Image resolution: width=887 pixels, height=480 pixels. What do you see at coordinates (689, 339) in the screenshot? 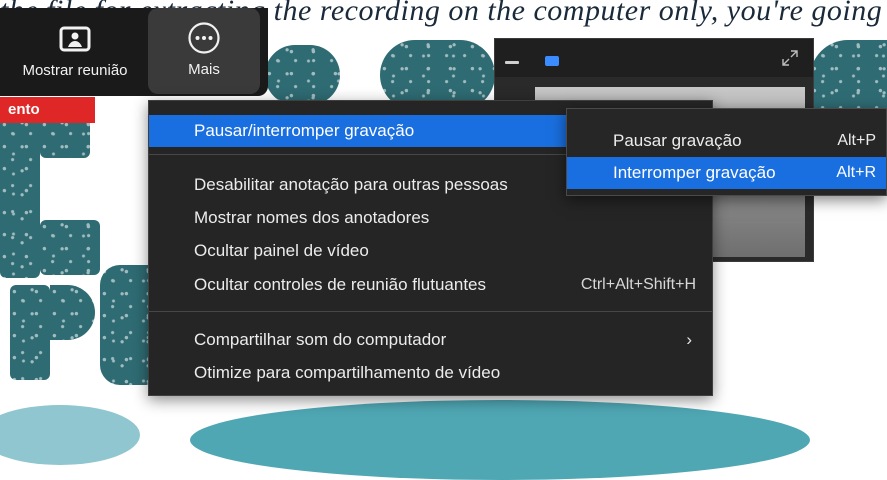
I see `chevron-right-icon: ›` at bounding box center [689, 339].